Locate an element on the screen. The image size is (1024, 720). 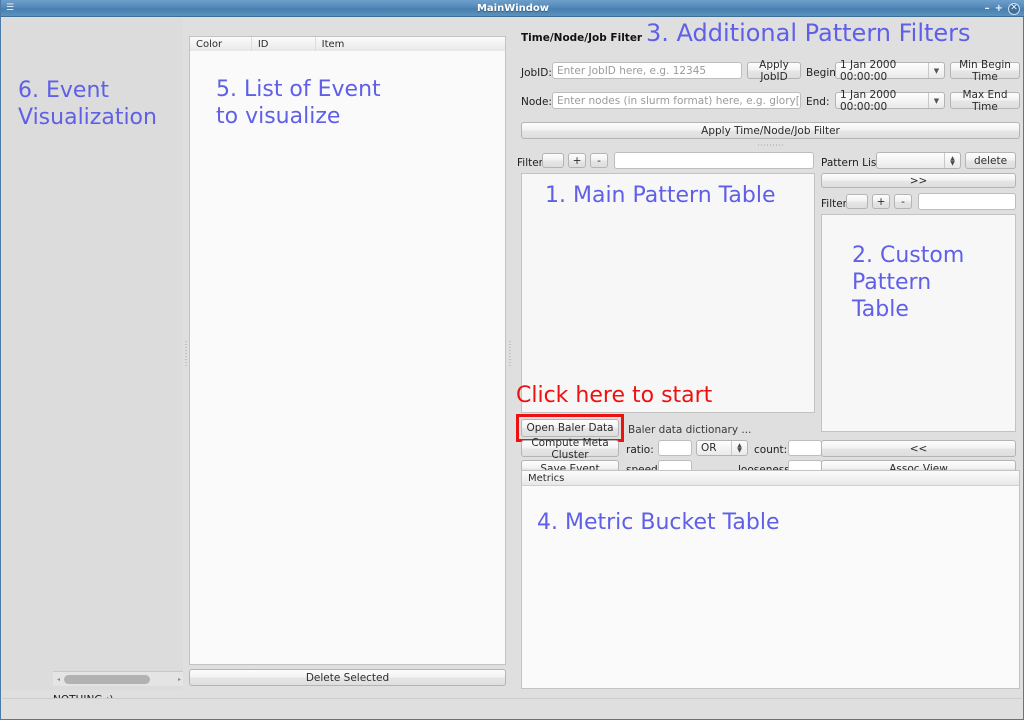
window-controls: – + ✕ is located at coordinates (1002, 8).